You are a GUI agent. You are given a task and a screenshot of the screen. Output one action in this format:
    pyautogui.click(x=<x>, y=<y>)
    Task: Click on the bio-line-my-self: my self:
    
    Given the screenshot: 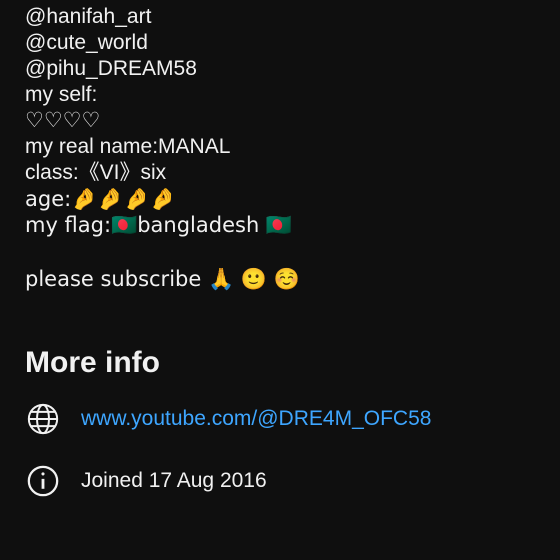 What is the action you would take?
    pyautogui.click(x=61, y=94)
    